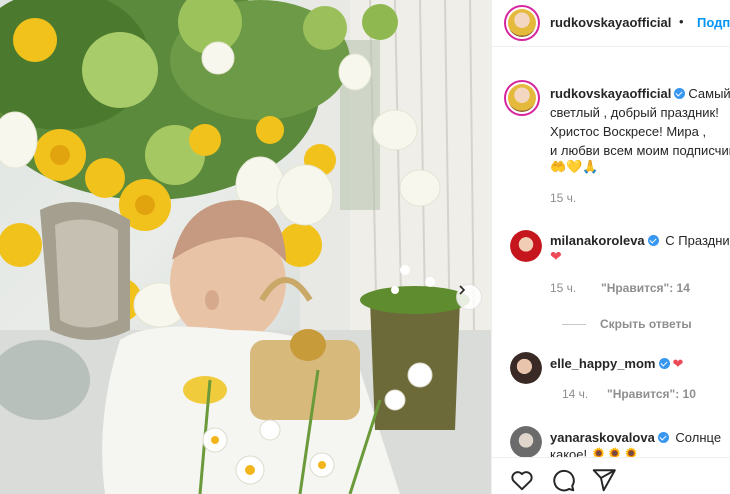  I want to click on comment-button, so click(563, 480).